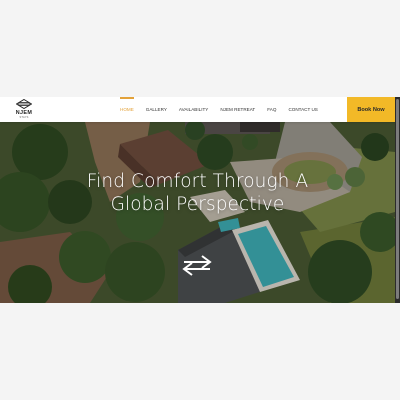  I want to click on nav-item-njem-retreat: NJEM RETREAT, so click(237, 109).